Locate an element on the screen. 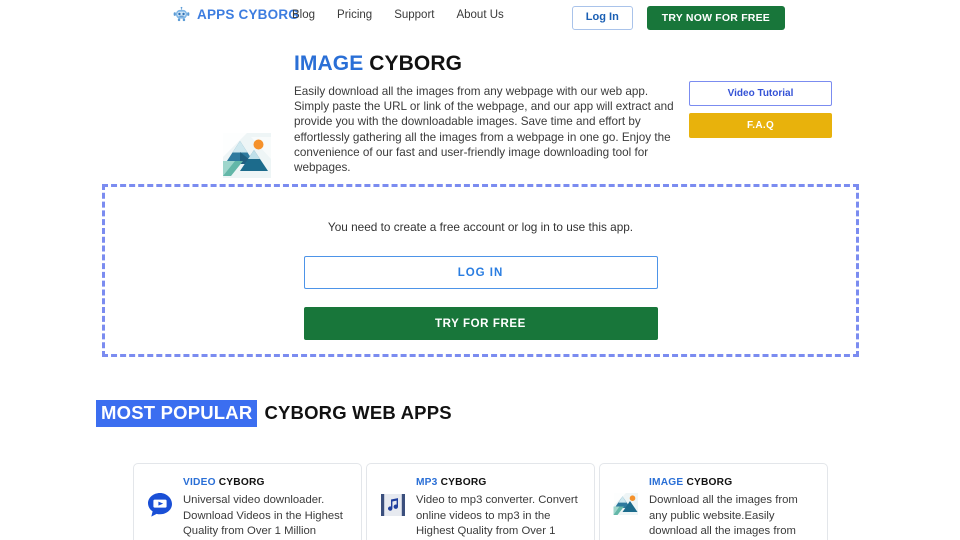 This screenshot has width=960, height=540. login-button-top: Log In is located at coordinates (602, 18).